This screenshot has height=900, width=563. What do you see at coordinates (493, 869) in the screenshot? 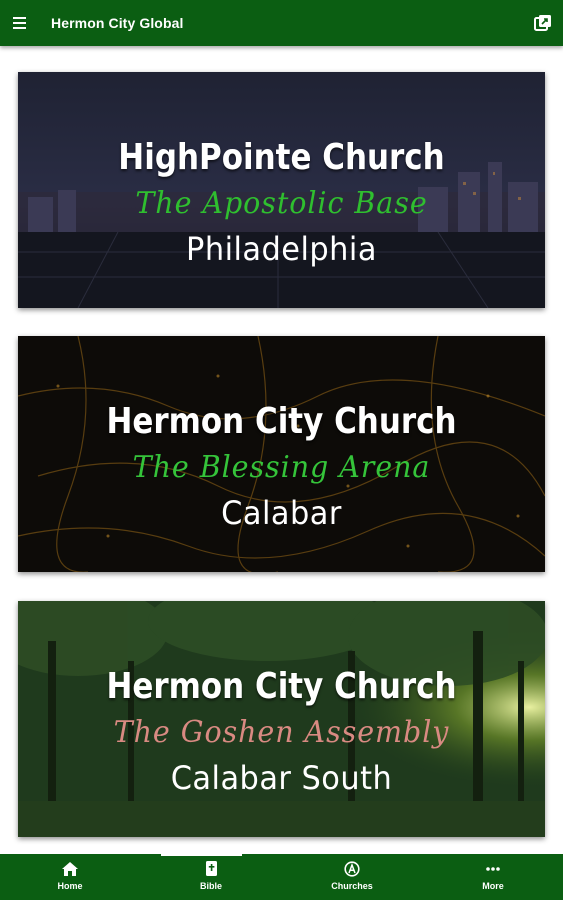
I see `more-icon` at bounding box center [493, 869].